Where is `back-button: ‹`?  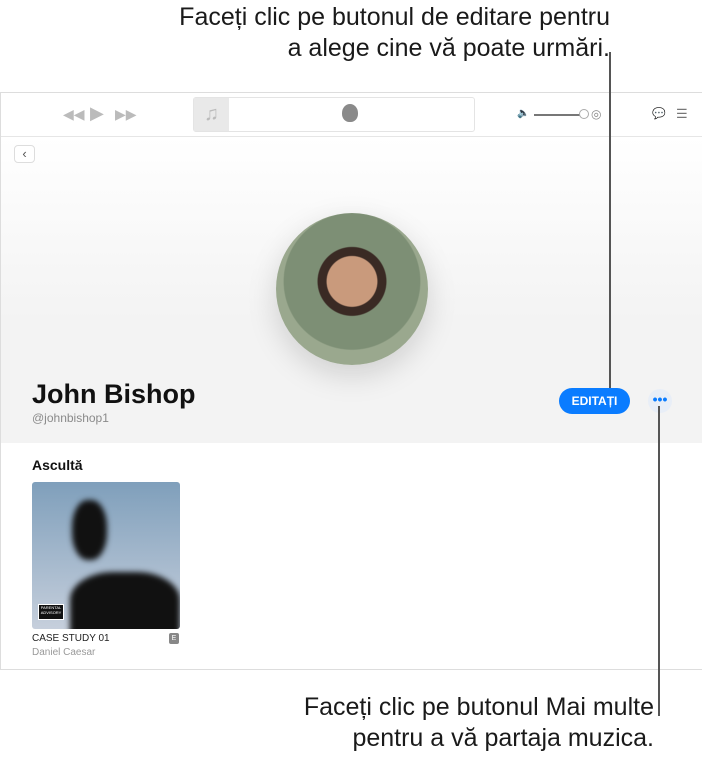
back-button: ‹ is located at coordinates (24, 154).